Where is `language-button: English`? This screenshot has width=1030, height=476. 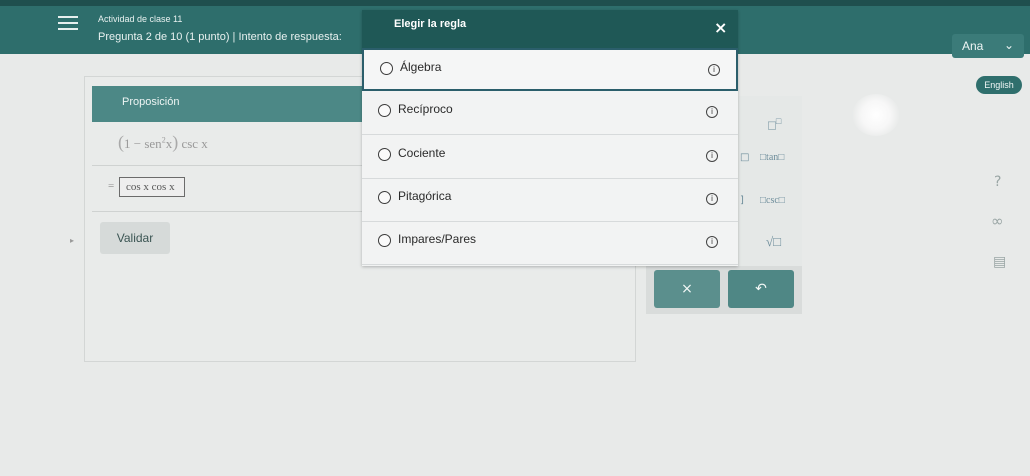
language-button: English is located at coordinates (999, 85).